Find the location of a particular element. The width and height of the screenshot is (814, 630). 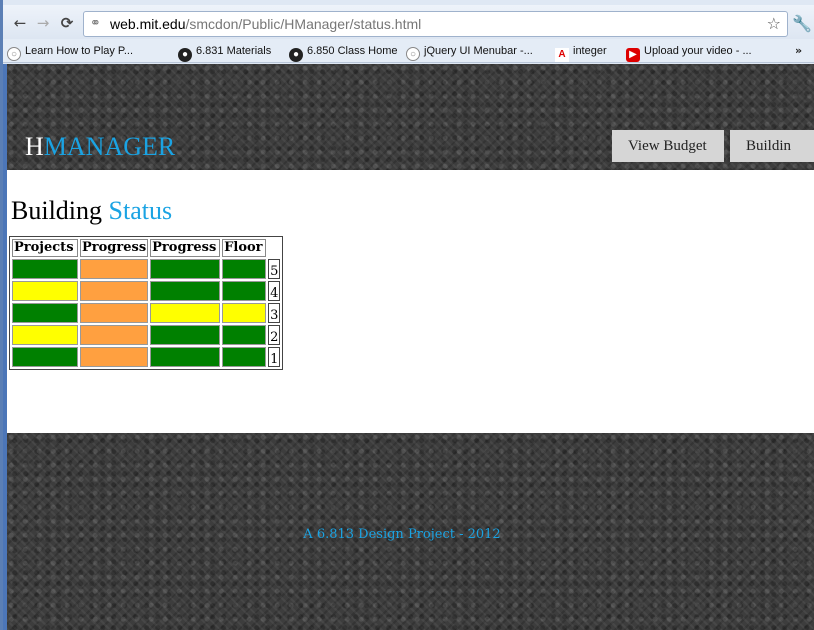

back-arrow-icon: ← is located at coordinates (20, 23).